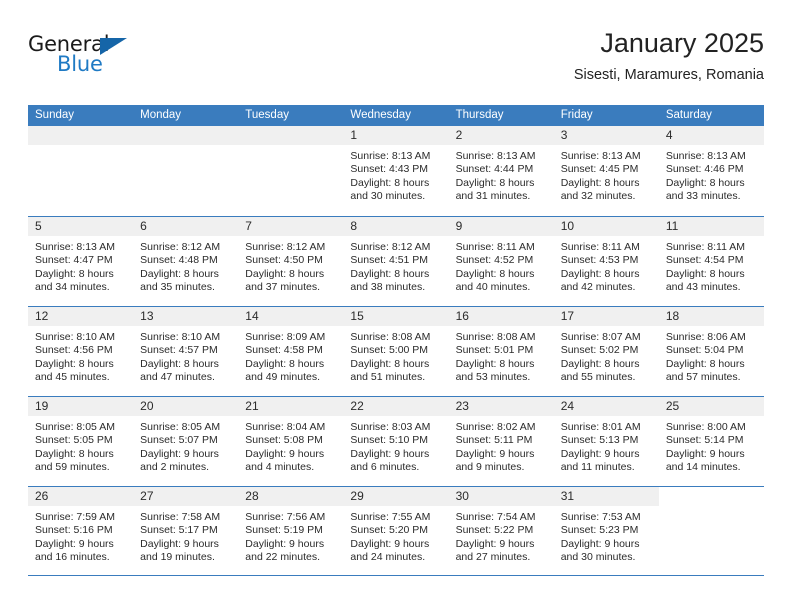  Describe the element at coordinates (147, 496) in the screenshot. I see `day-number: 27` at that location.